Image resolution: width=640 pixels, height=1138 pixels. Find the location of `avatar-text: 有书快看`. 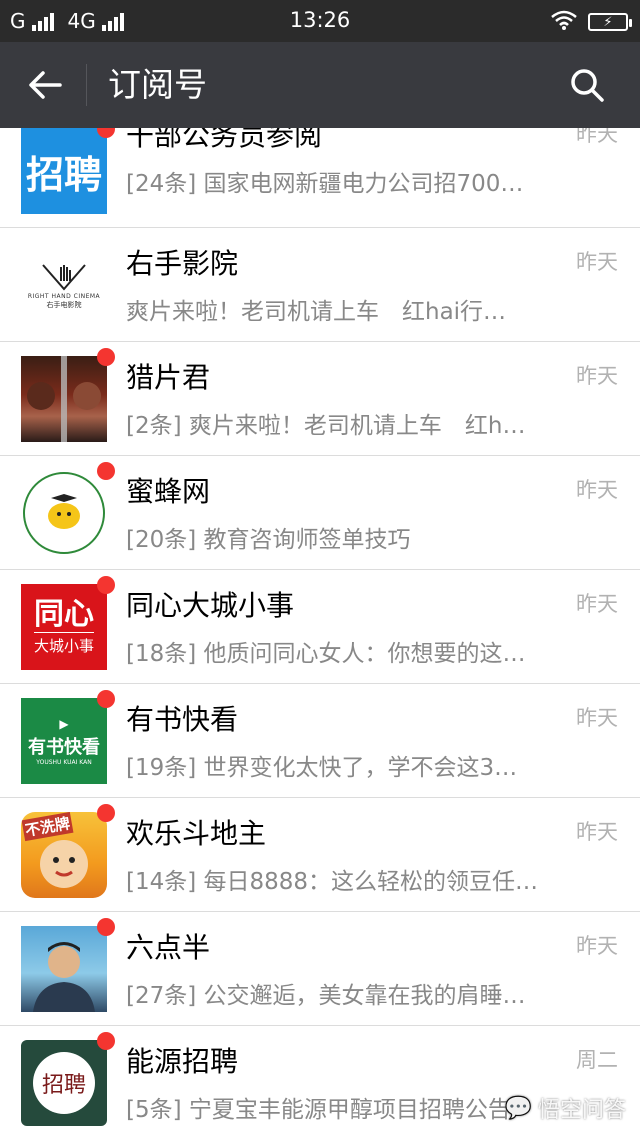

avatar-text: 有书快看 is located at coordinates (64, 747).